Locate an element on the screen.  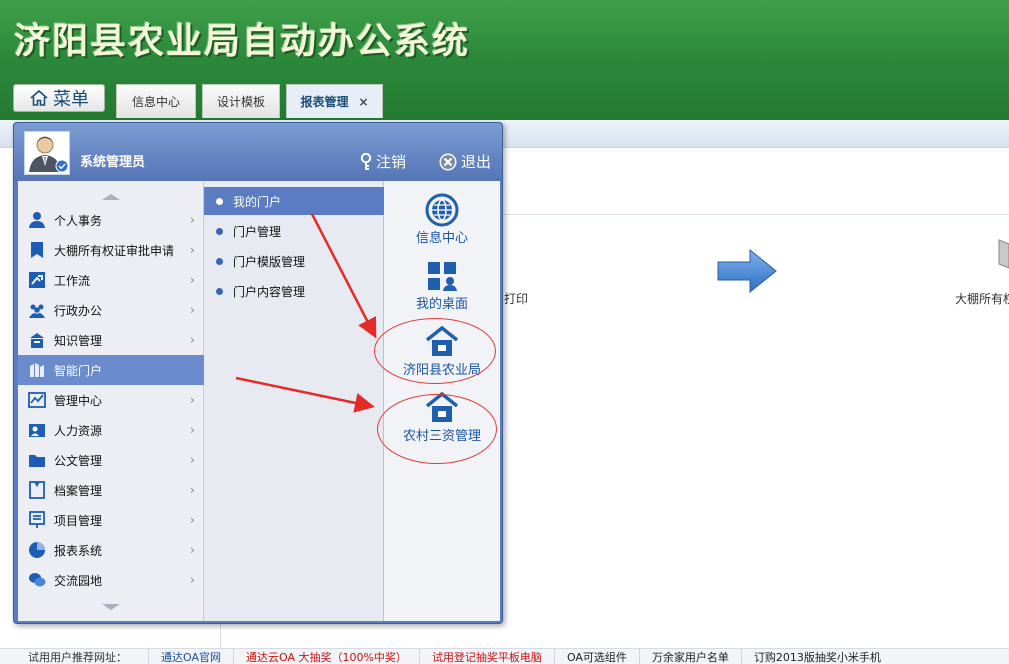
menu-item-smart-portal: 智能门户 is located at coordinates (117, 370).